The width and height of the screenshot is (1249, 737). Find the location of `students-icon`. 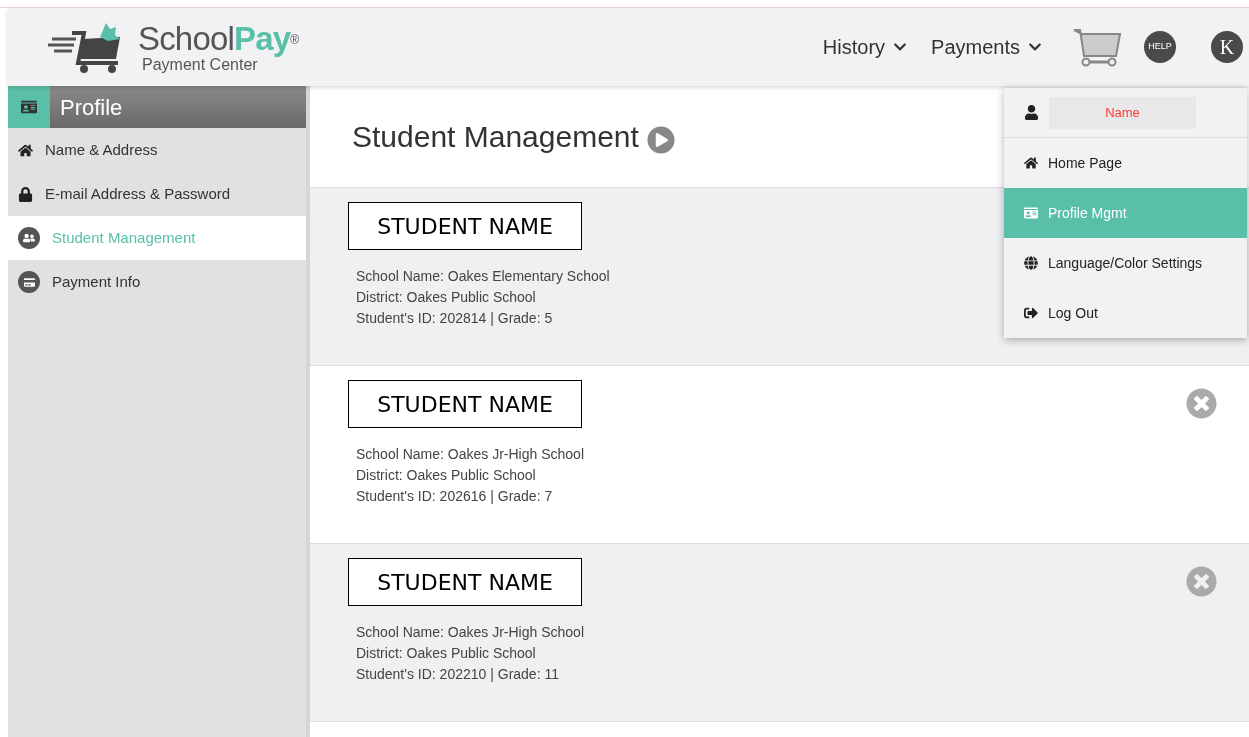

students-icon is located at coordinates (29, 238).